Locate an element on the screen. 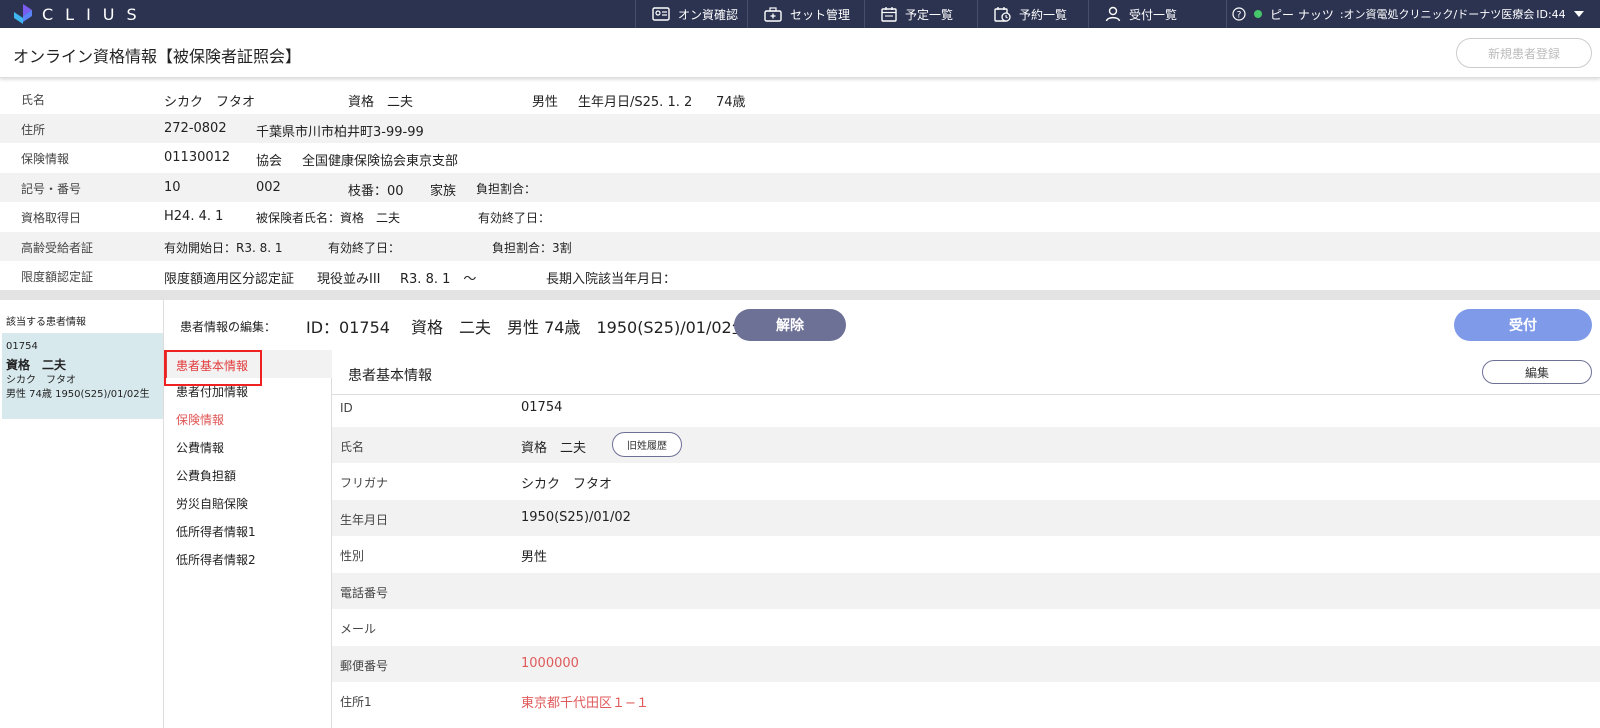 This screenshot has height=728, width=1600. nav-online-check-label: オン資確認 is located at coordinates (708, 14).